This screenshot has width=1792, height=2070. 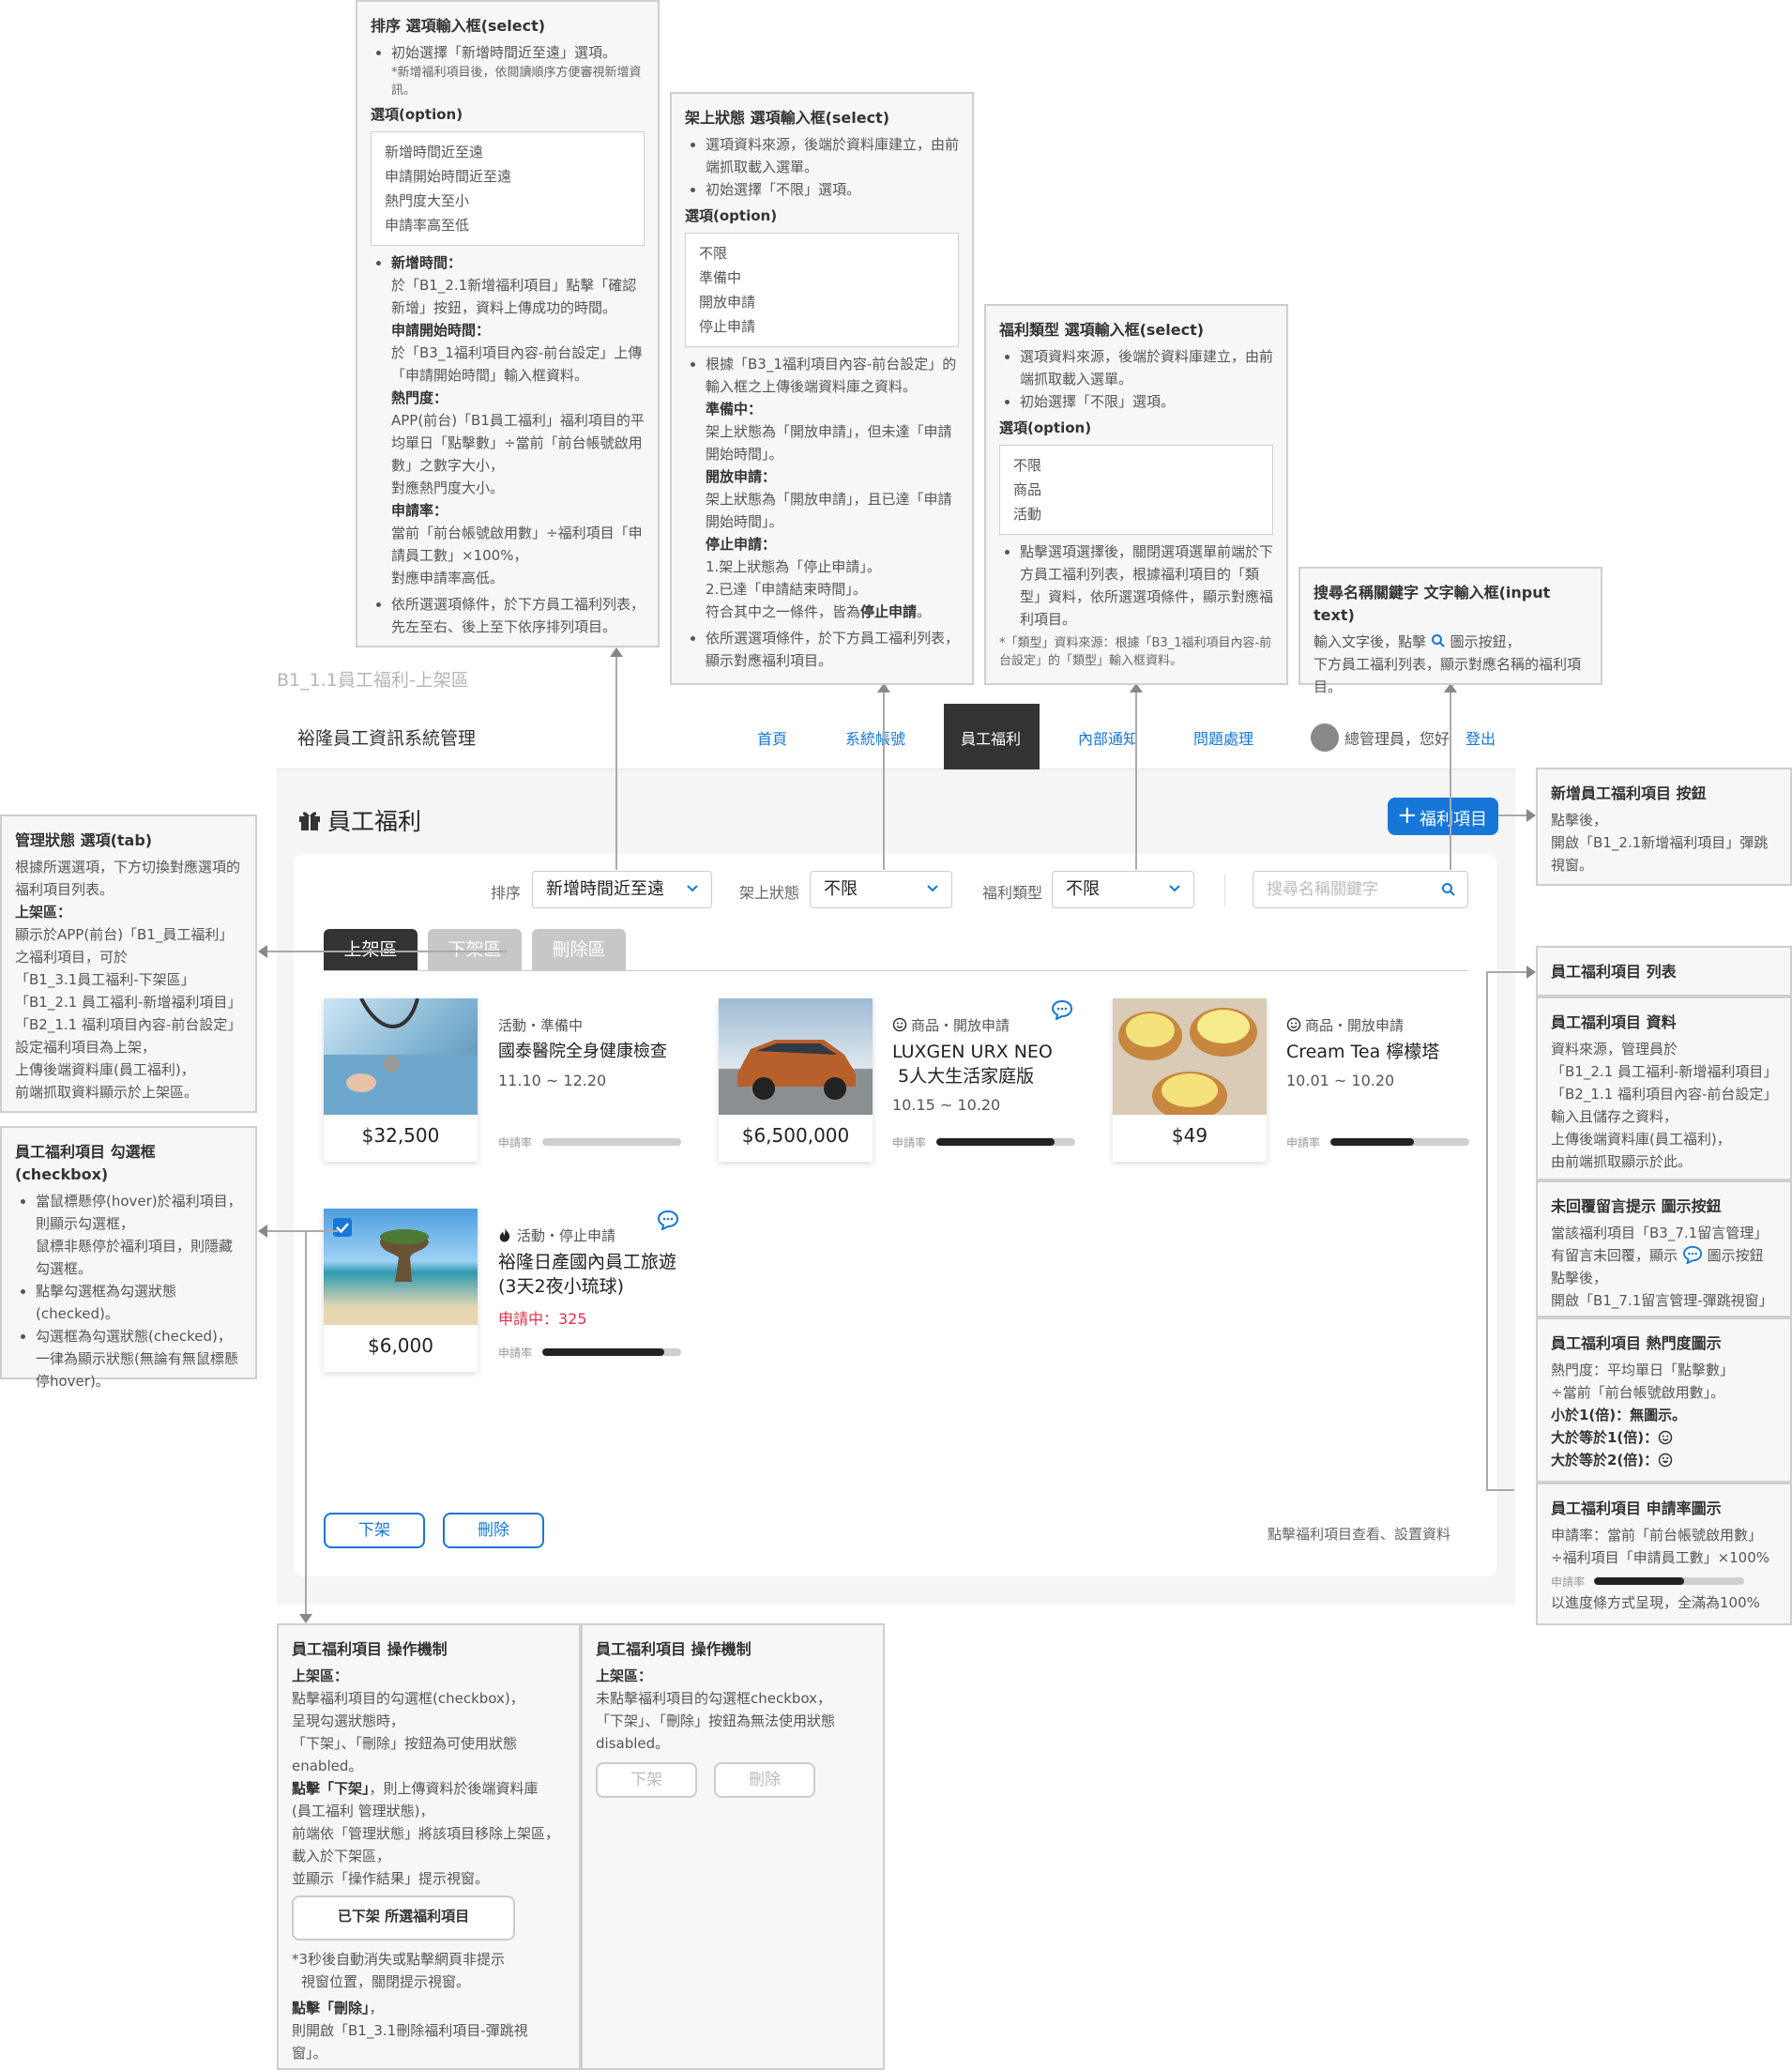 What do you see at coordinates (1614, 1255) in the screenshot?
I see `note-text: 有留言未回覆，顯示` at bounding box center [1614, 1255].